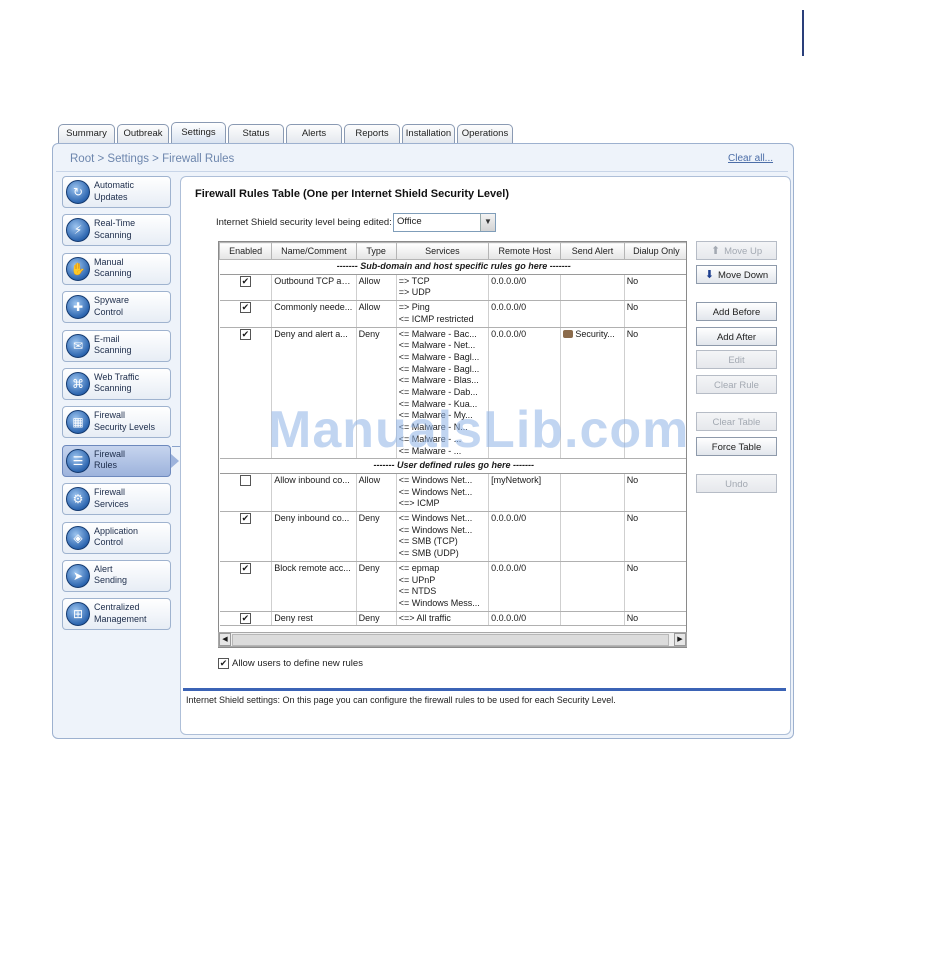 This screenshot has width=950, height=964. I want to click on scroll-left-icon: ◀, so click(225, 639).